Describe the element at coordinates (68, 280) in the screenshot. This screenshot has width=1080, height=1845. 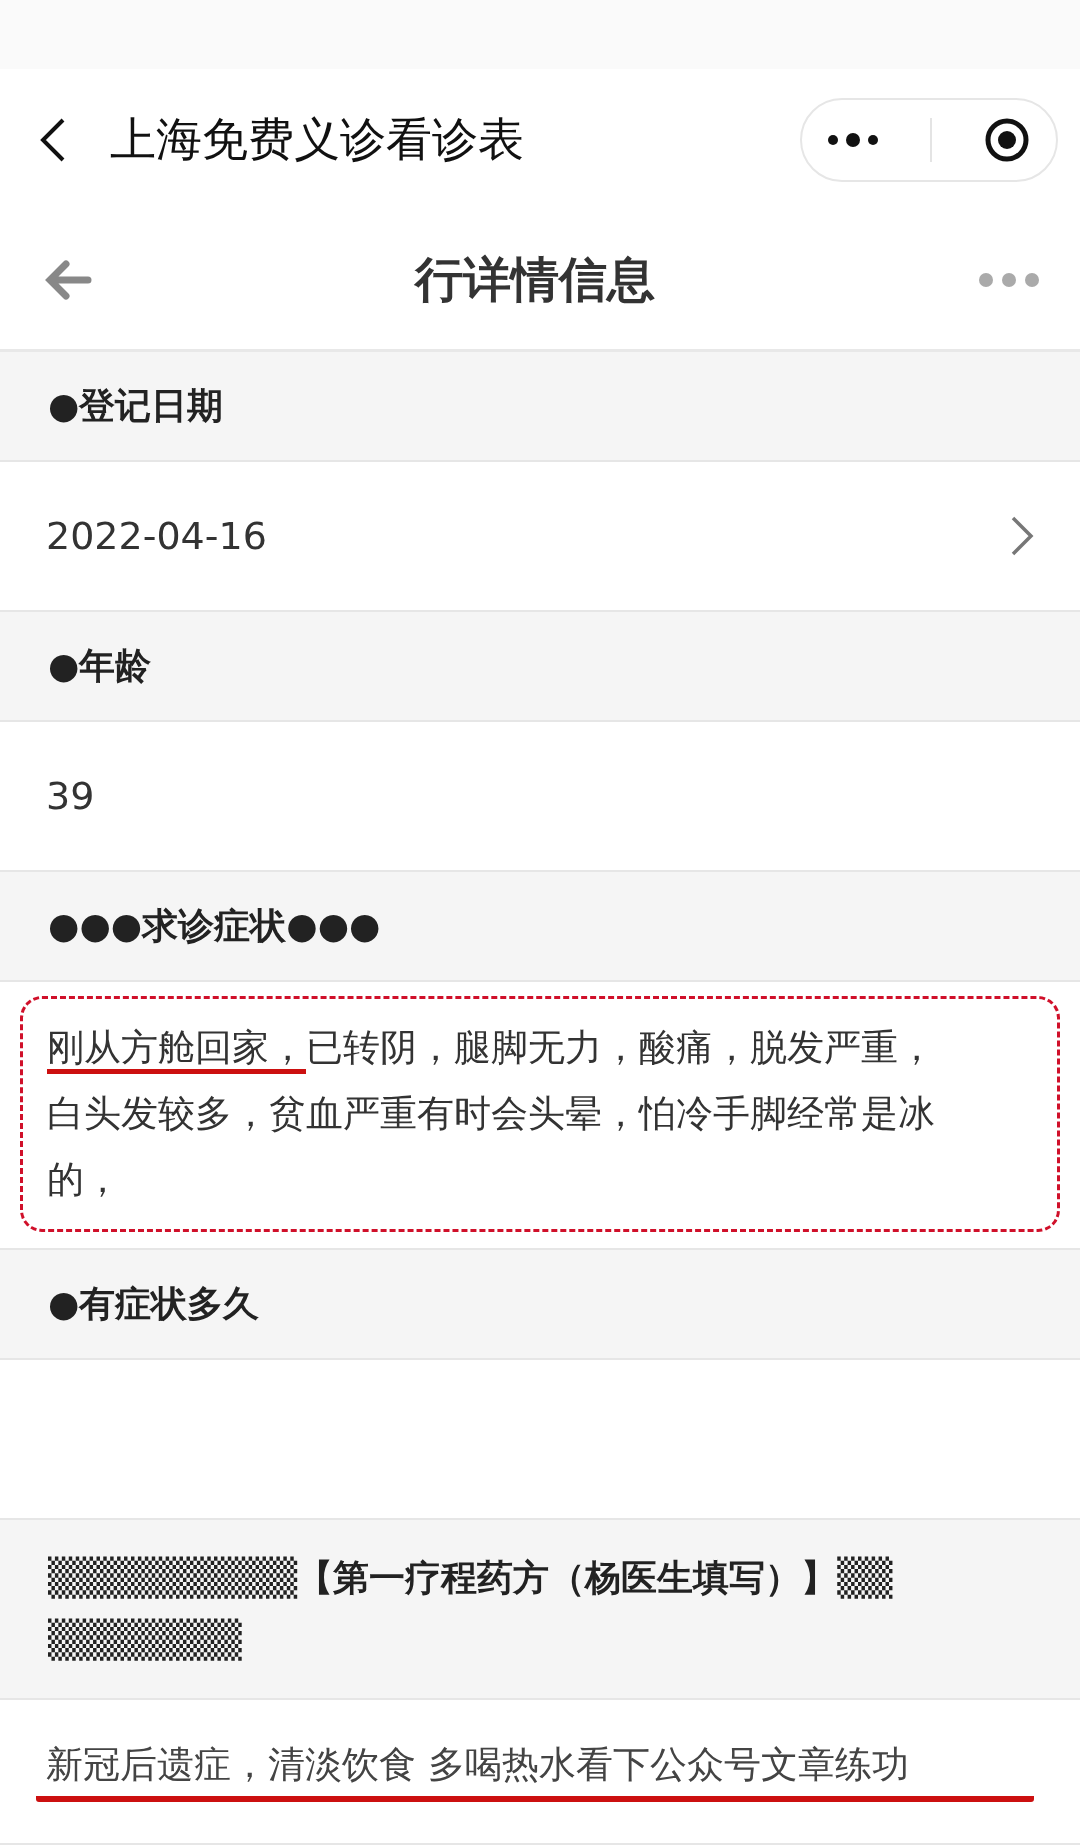
I see `arrow-left-icon` at that location.